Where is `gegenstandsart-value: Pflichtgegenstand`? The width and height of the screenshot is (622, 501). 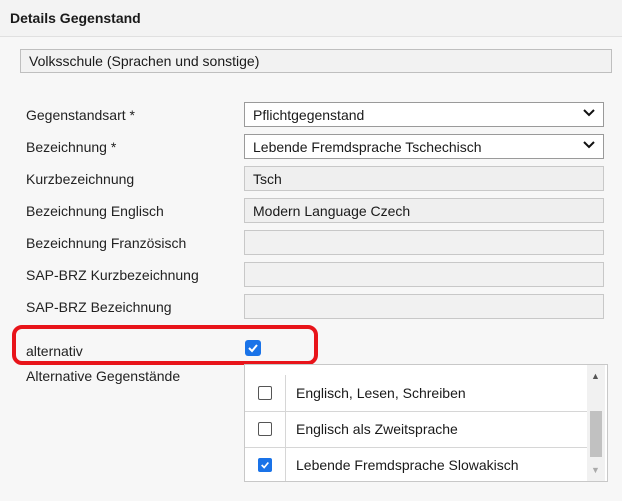
gegenstandsart-value: Pflichtgegenstand is located at coordinates (309, 115).